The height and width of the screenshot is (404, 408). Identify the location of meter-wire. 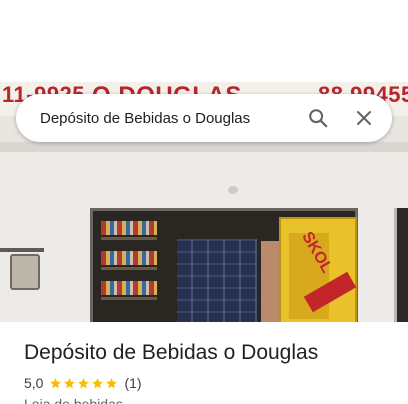
(22, 250).